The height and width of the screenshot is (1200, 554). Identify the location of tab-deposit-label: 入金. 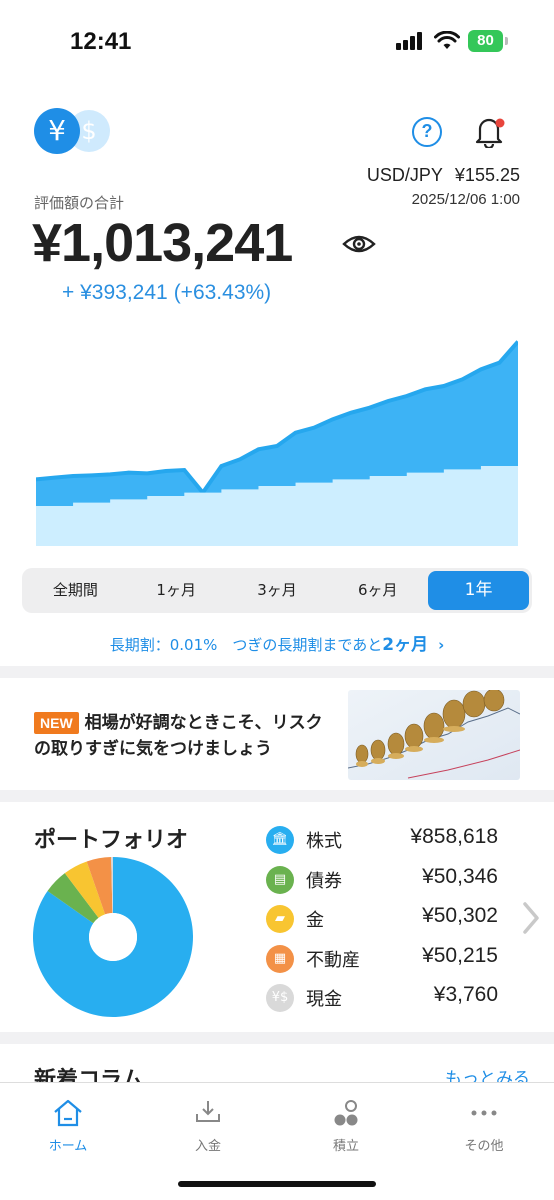
(207, 1146).